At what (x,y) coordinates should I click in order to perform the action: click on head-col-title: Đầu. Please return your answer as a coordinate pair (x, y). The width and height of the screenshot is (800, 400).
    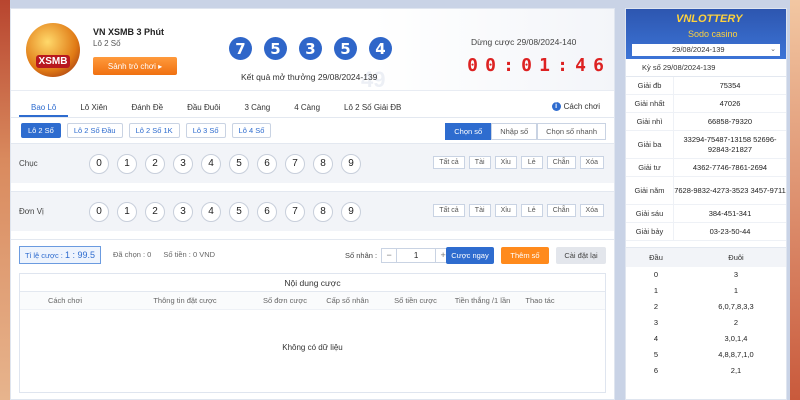
    Looking at the image, I should click on (656, 257).